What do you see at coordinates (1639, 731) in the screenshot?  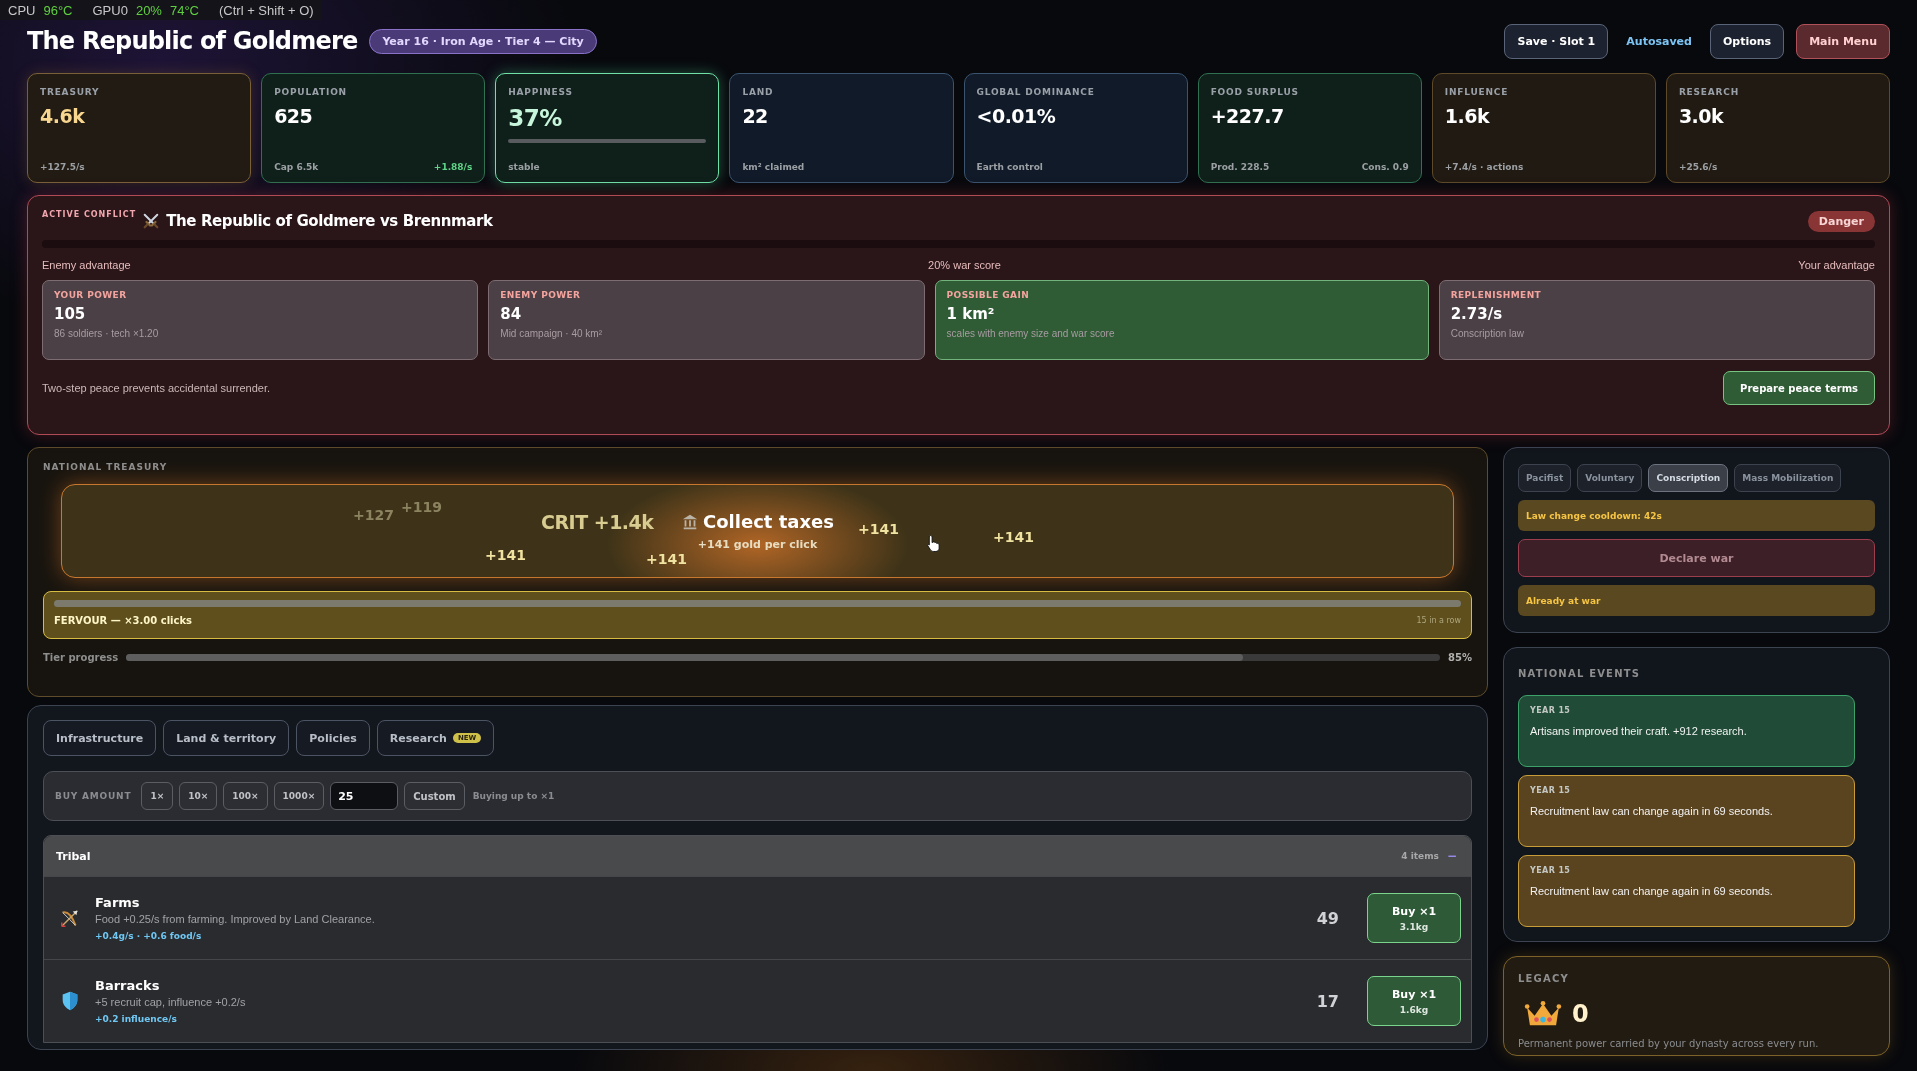 I see `event-text: Artisans improved their craft. +912 research.` at bounding box center [1639, 731].